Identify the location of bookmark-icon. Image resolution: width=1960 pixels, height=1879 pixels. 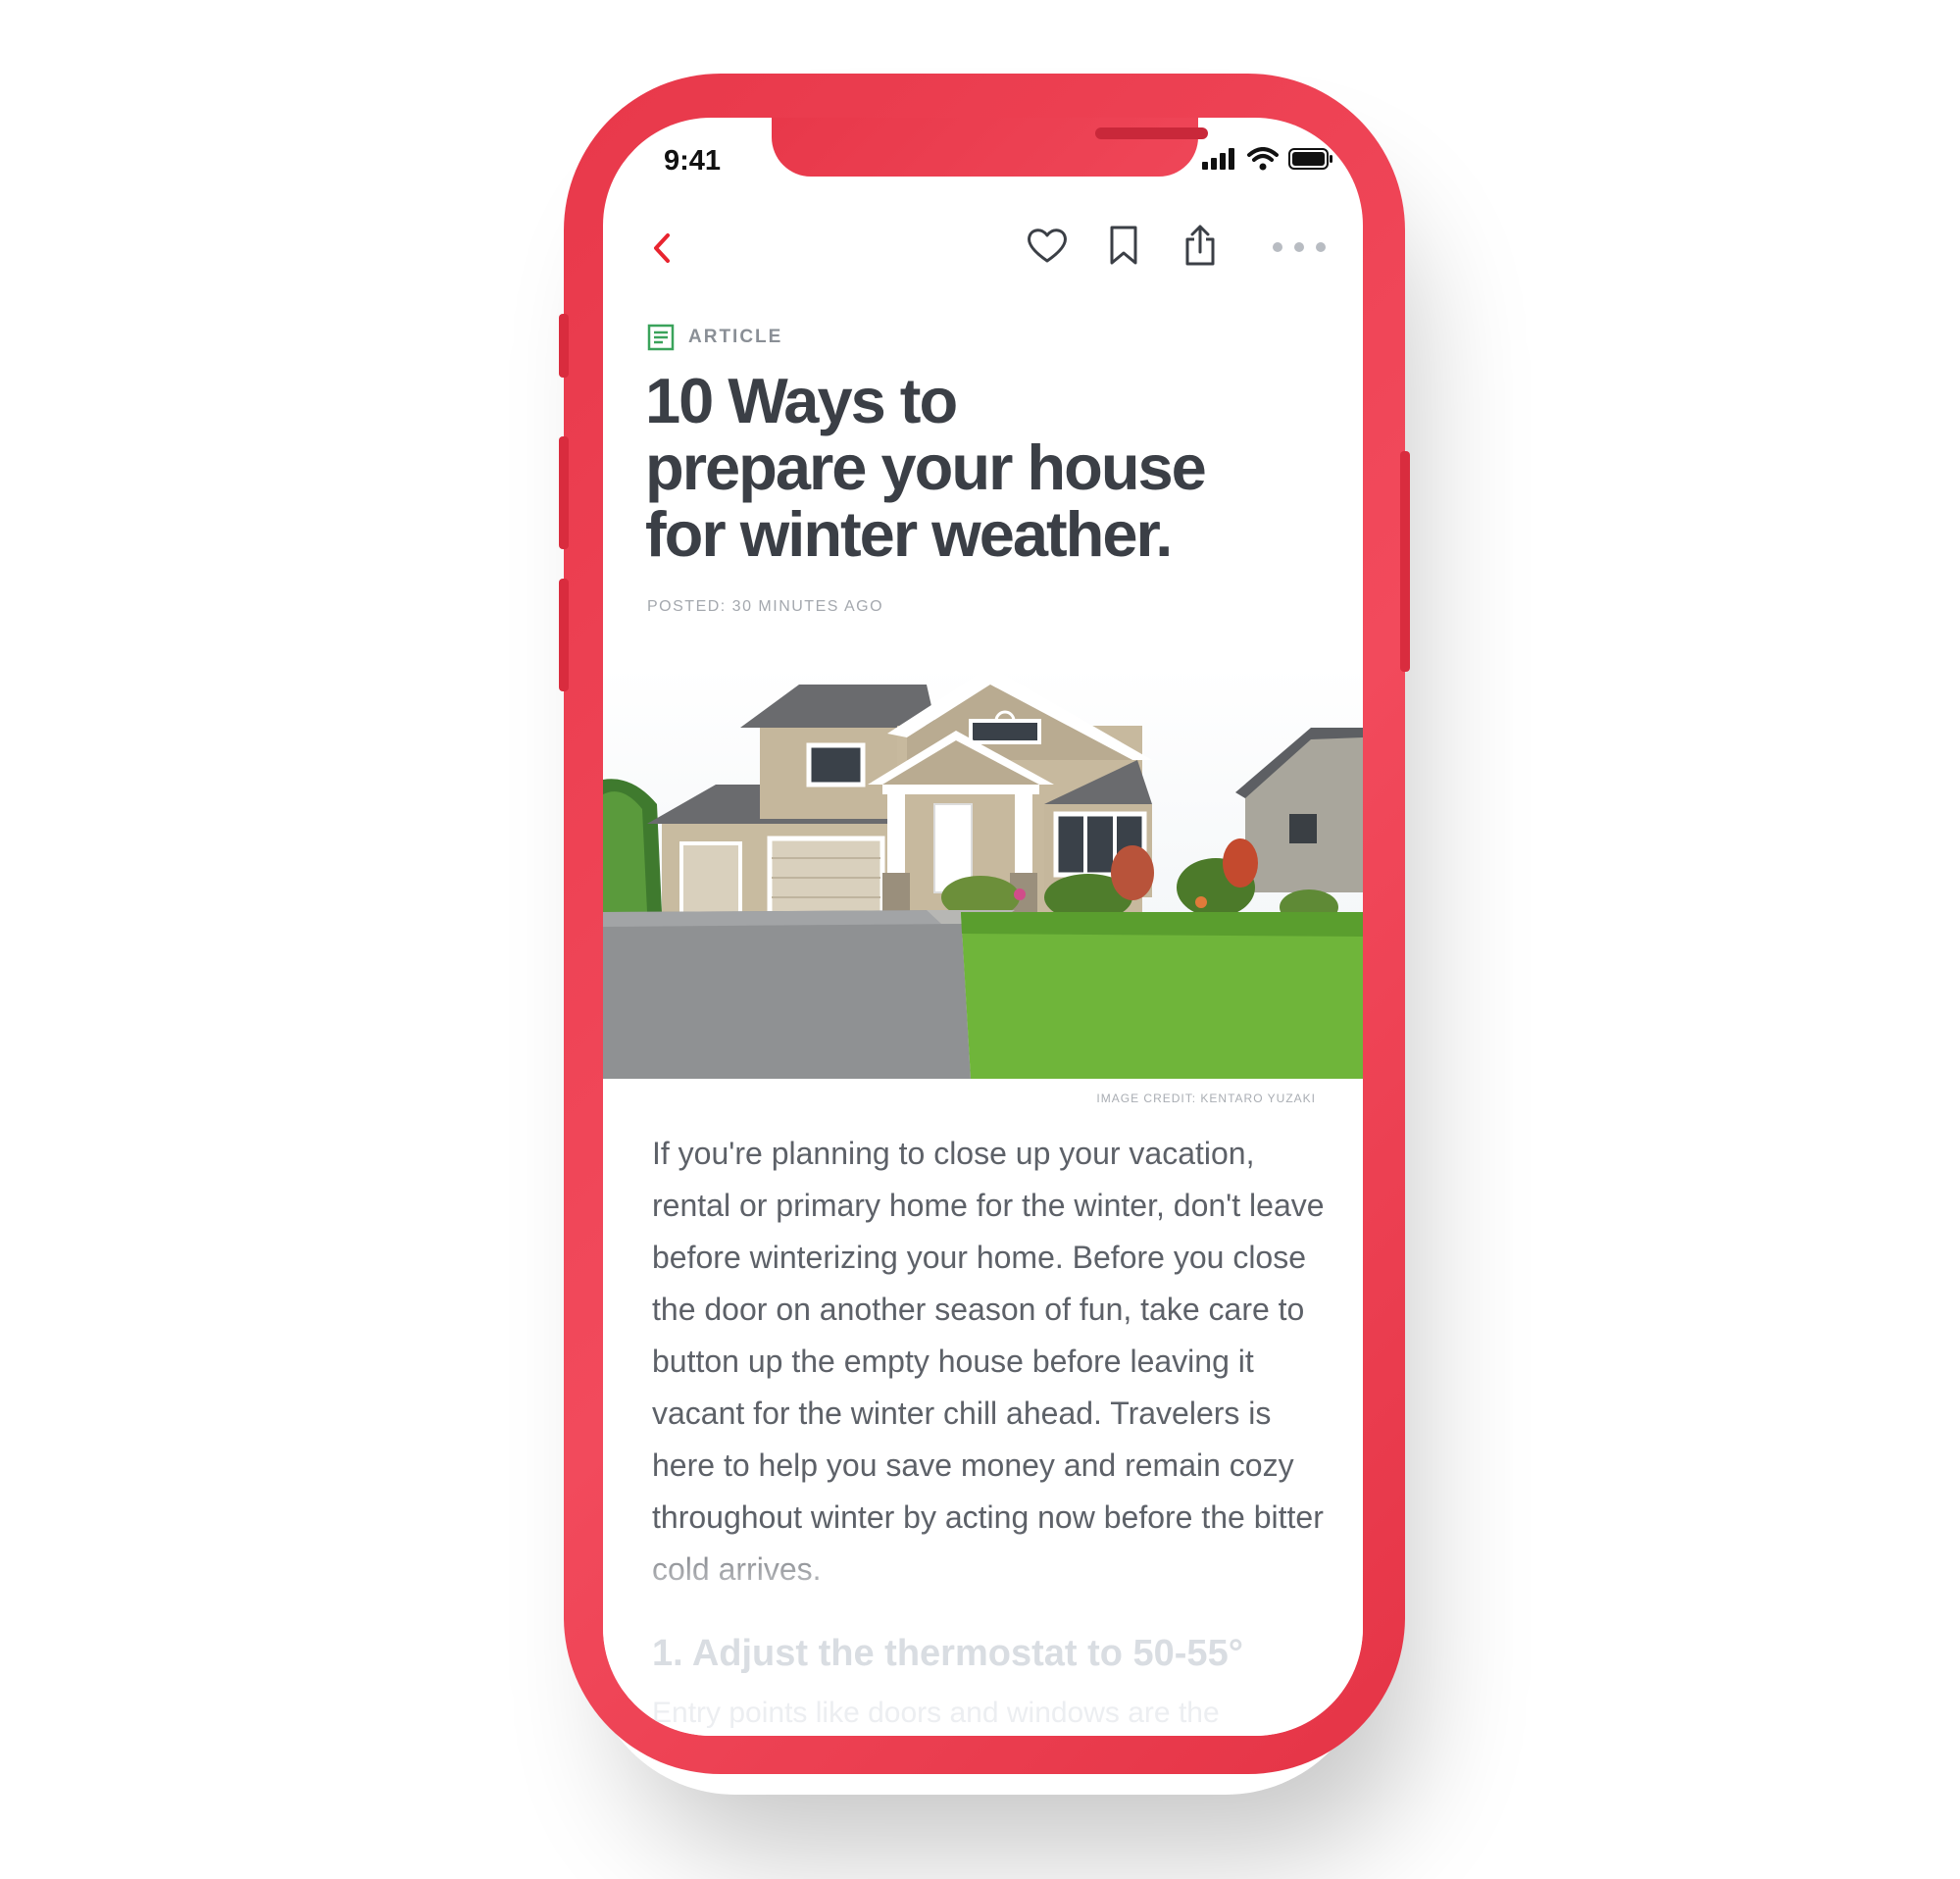
(1124, 245).